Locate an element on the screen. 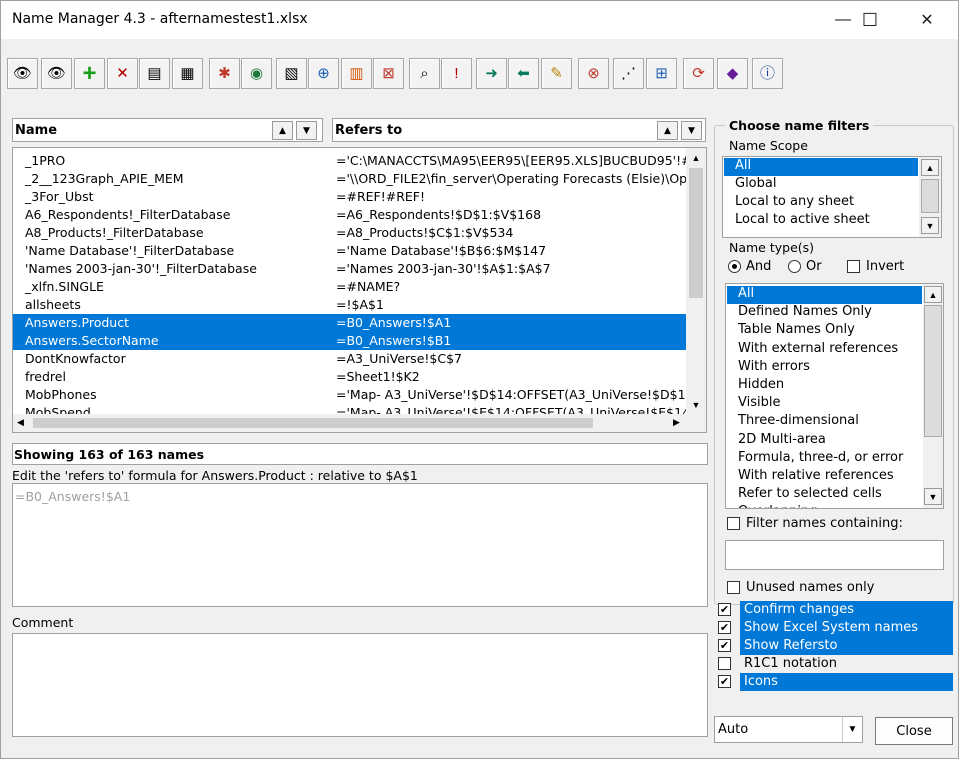  sort-asc-name-button: ▲ is located at coordinates (282, 130).